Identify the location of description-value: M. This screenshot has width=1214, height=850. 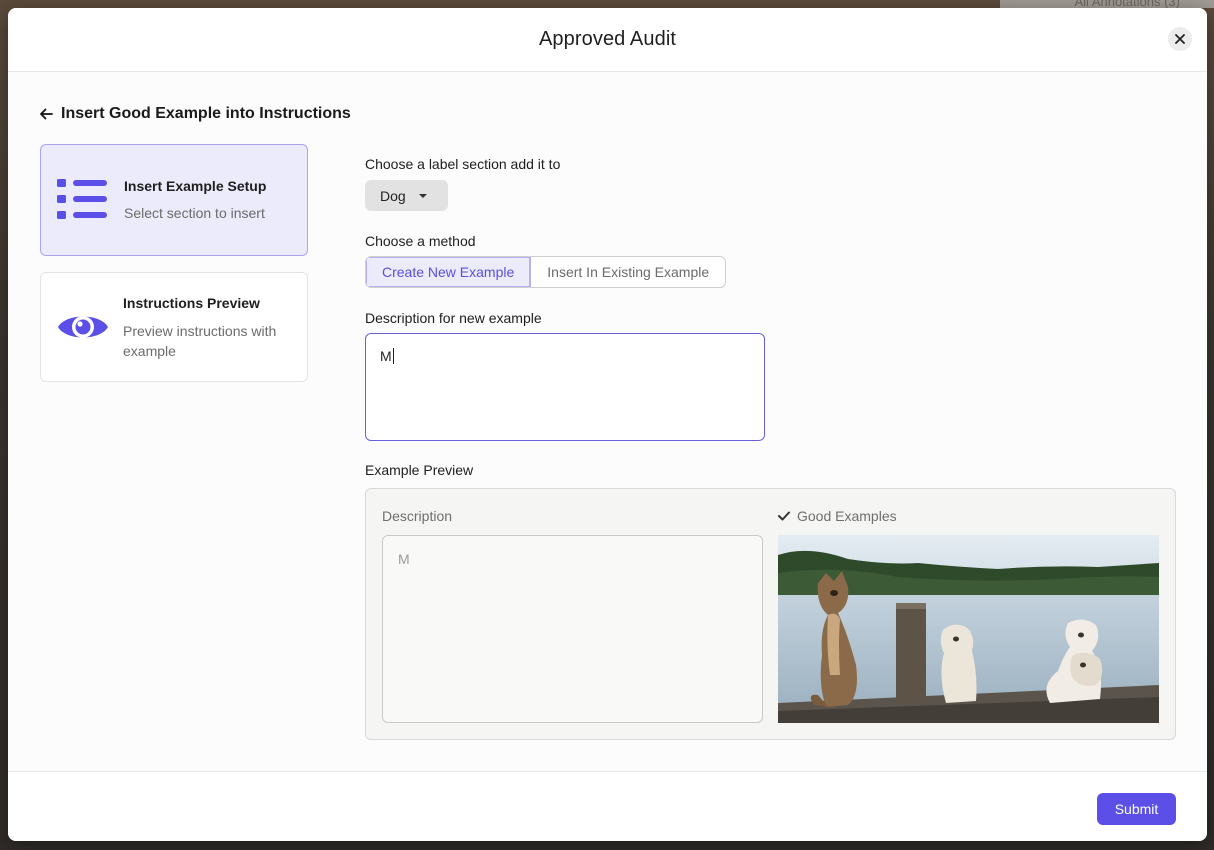
(386, 356).